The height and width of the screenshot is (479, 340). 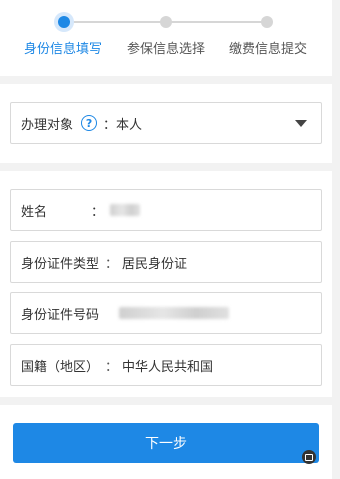 What do you see at coordinates (112, 367) in the screenshot?
I see `nationality-colon: ：` at bounding box center [112, 367].